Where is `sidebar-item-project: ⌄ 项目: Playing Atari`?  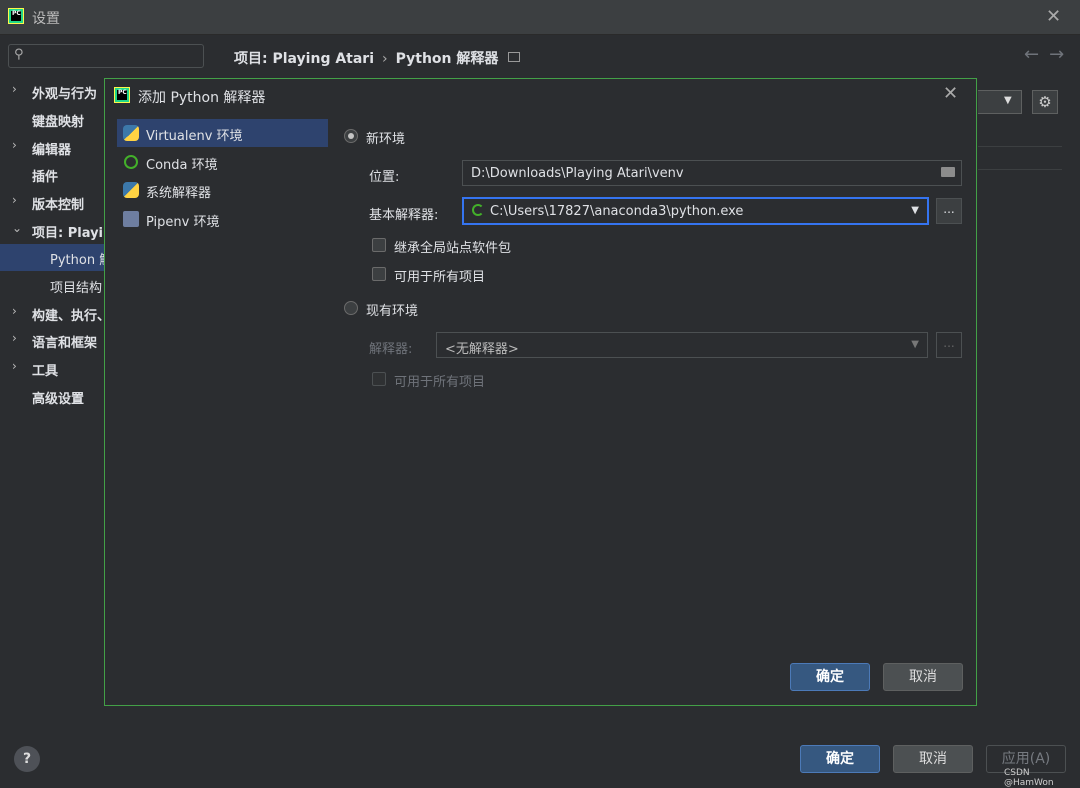 sidebar-item-project: ⌄ 项目: Playing Atari is located at coordinates (52, 230).